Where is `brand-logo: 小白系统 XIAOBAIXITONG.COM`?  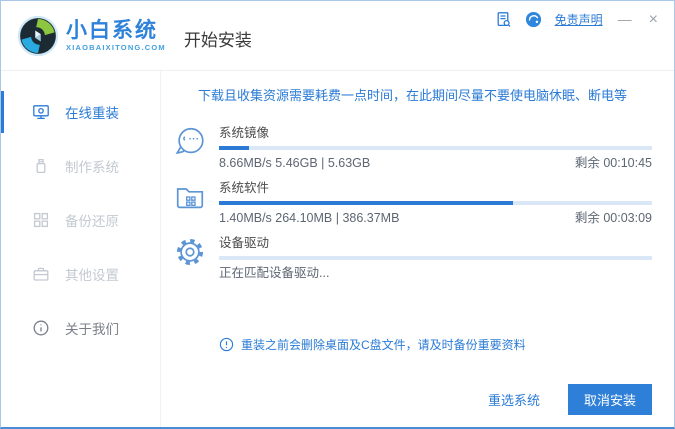
brand-logo: 小白系统 XIAOBAIXITONG.COM is located at coordinates (91, 36).